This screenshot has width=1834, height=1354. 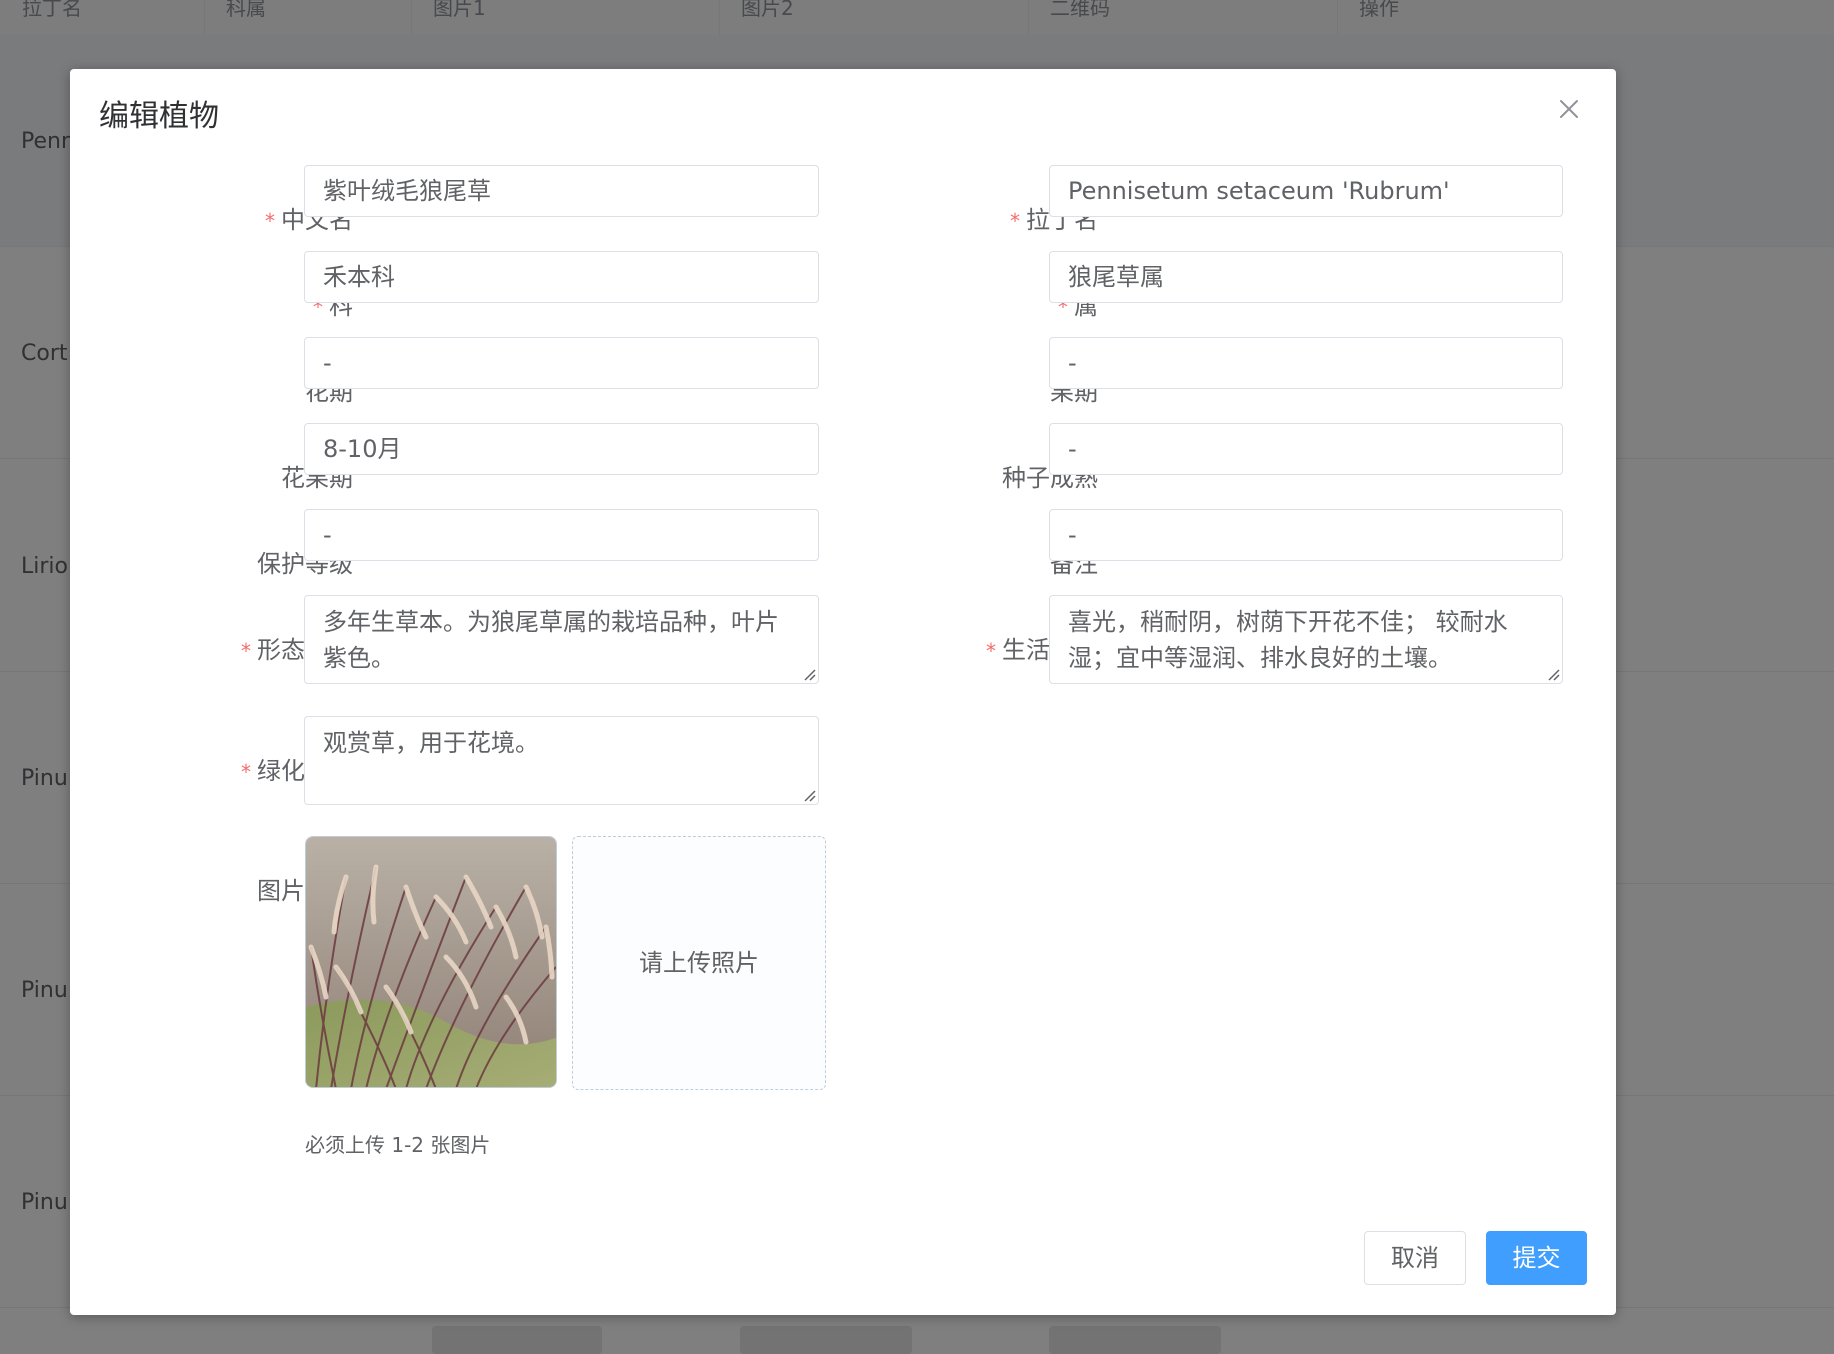 I want to click on close-icon, so click(x=1569, y=109).